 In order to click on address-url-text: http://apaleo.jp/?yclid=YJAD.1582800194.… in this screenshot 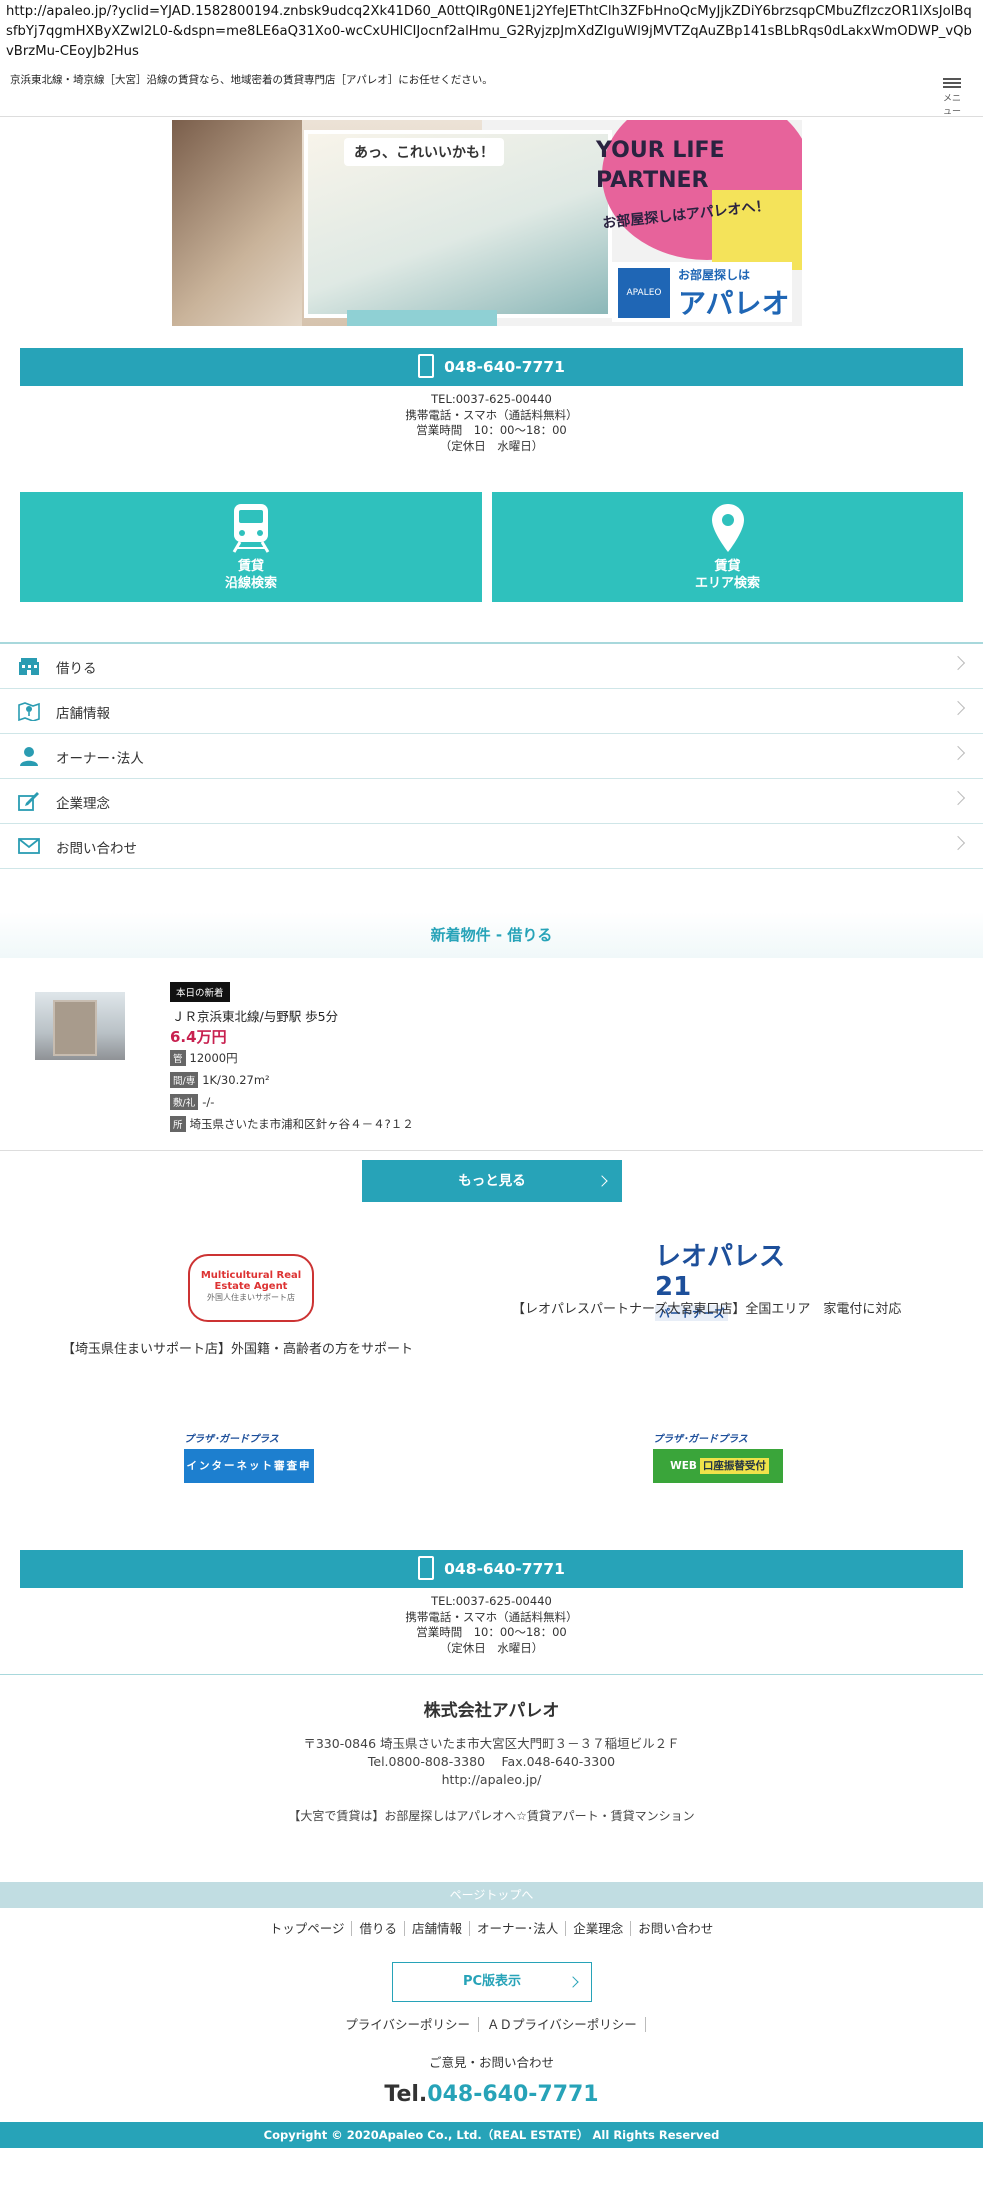, I will do `click(489, 31)`.